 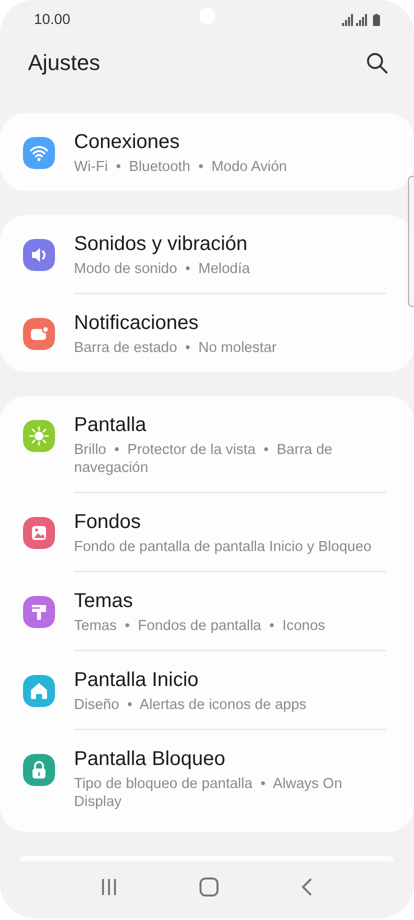 I want to click on setting-summary: Brillo • Protector de la vista • Barra de navegación, so click(x=204, y=459).